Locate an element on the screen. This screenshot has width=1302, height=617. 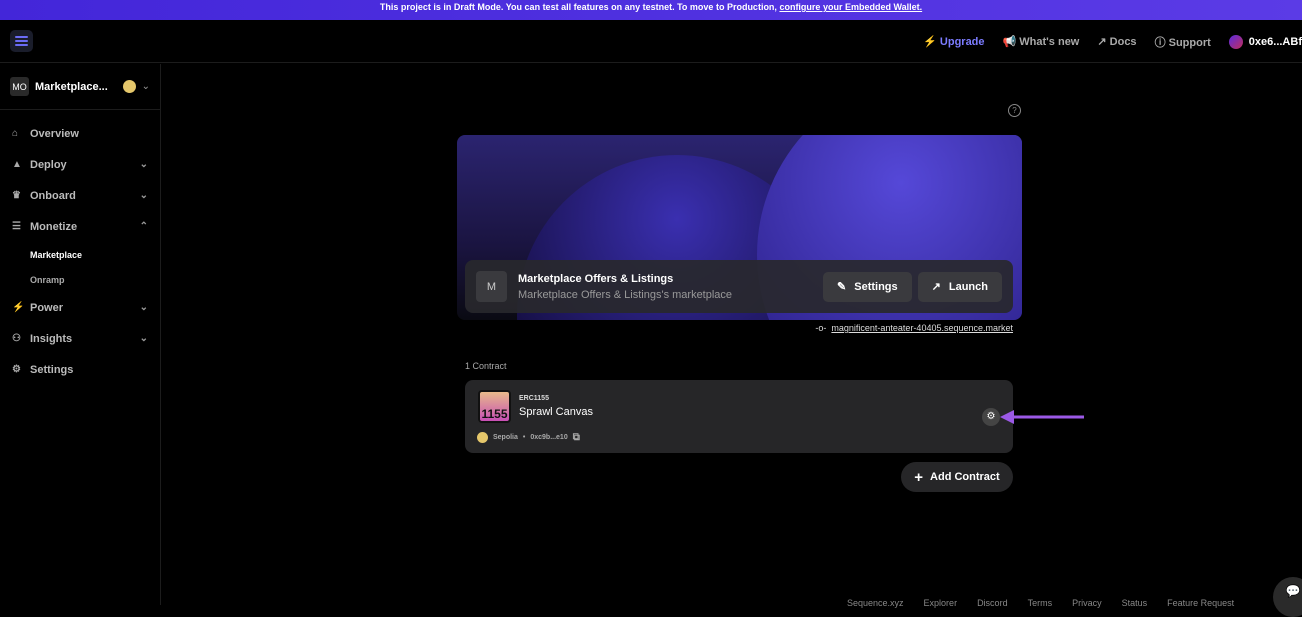
chevron-up-icon: ⌃ is located at coordinates (143, 226).